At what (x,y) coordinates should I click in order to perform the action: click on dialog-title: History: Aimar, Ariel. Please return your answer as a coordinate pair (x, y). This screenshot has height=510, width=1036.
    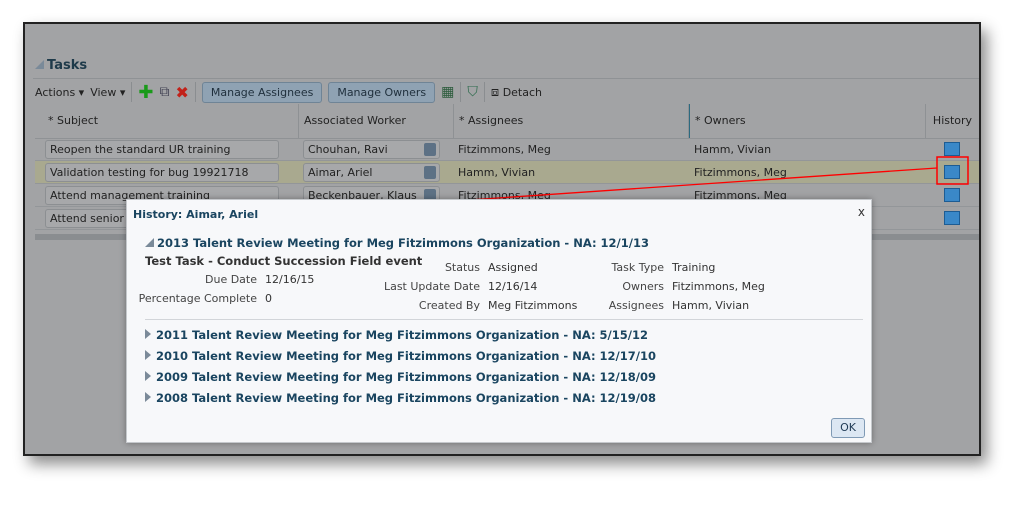
    Looking at the image, I should click on (196, 214).